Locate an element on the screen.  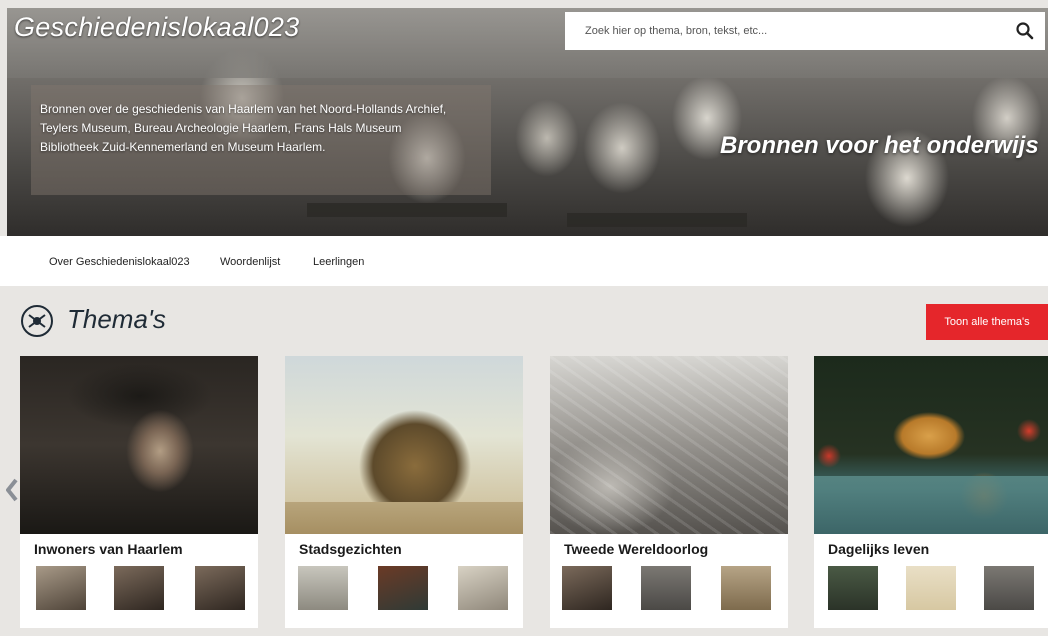
nav-item-students: Leerlingen is located at coordinates (338, 262).